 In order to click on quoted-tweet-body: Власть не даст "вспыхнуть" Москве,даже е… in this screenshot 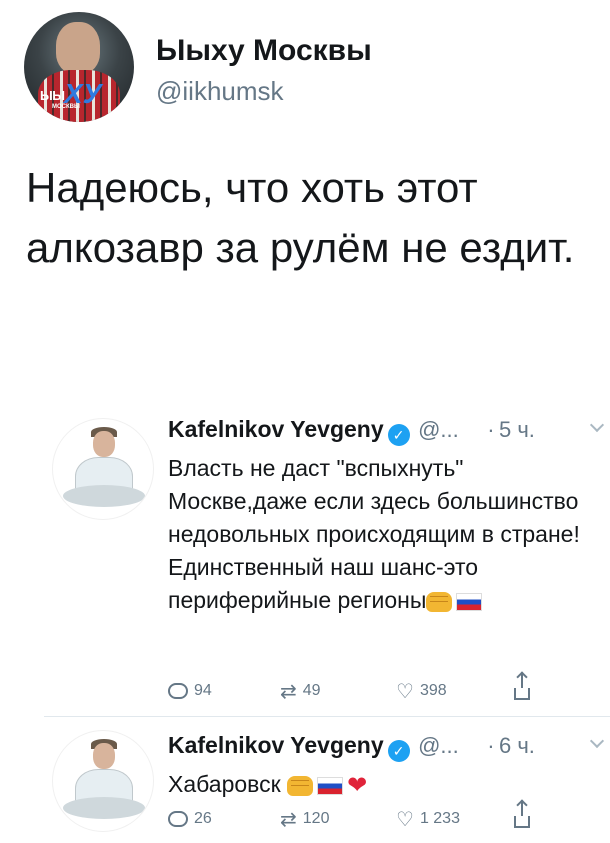, I will do `click(374, 534)`.